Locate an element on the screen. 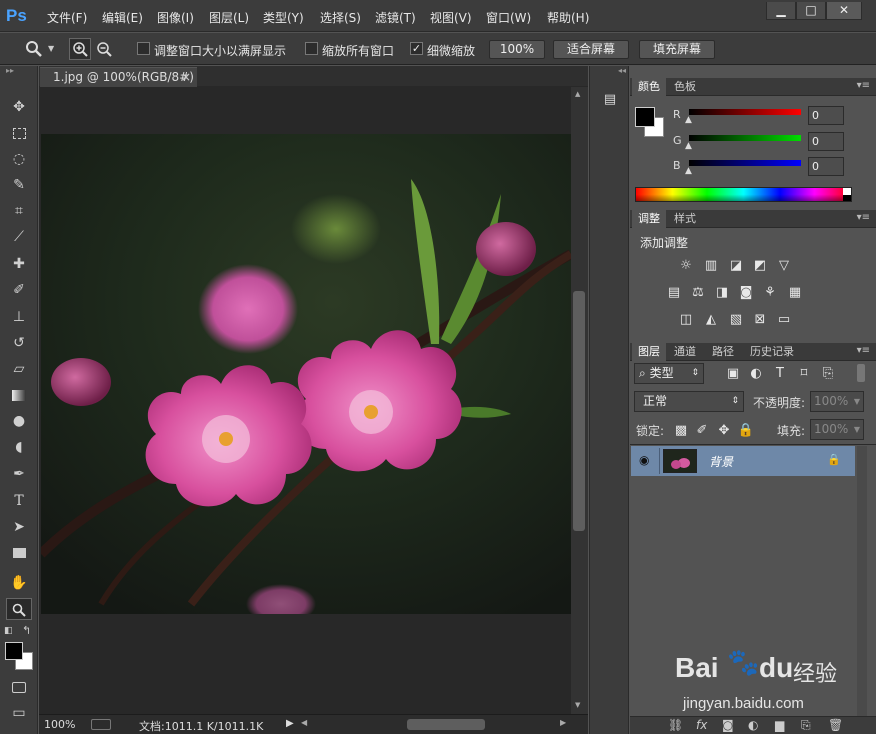  gradient-tool-icon is located at coordinates (19, 395).